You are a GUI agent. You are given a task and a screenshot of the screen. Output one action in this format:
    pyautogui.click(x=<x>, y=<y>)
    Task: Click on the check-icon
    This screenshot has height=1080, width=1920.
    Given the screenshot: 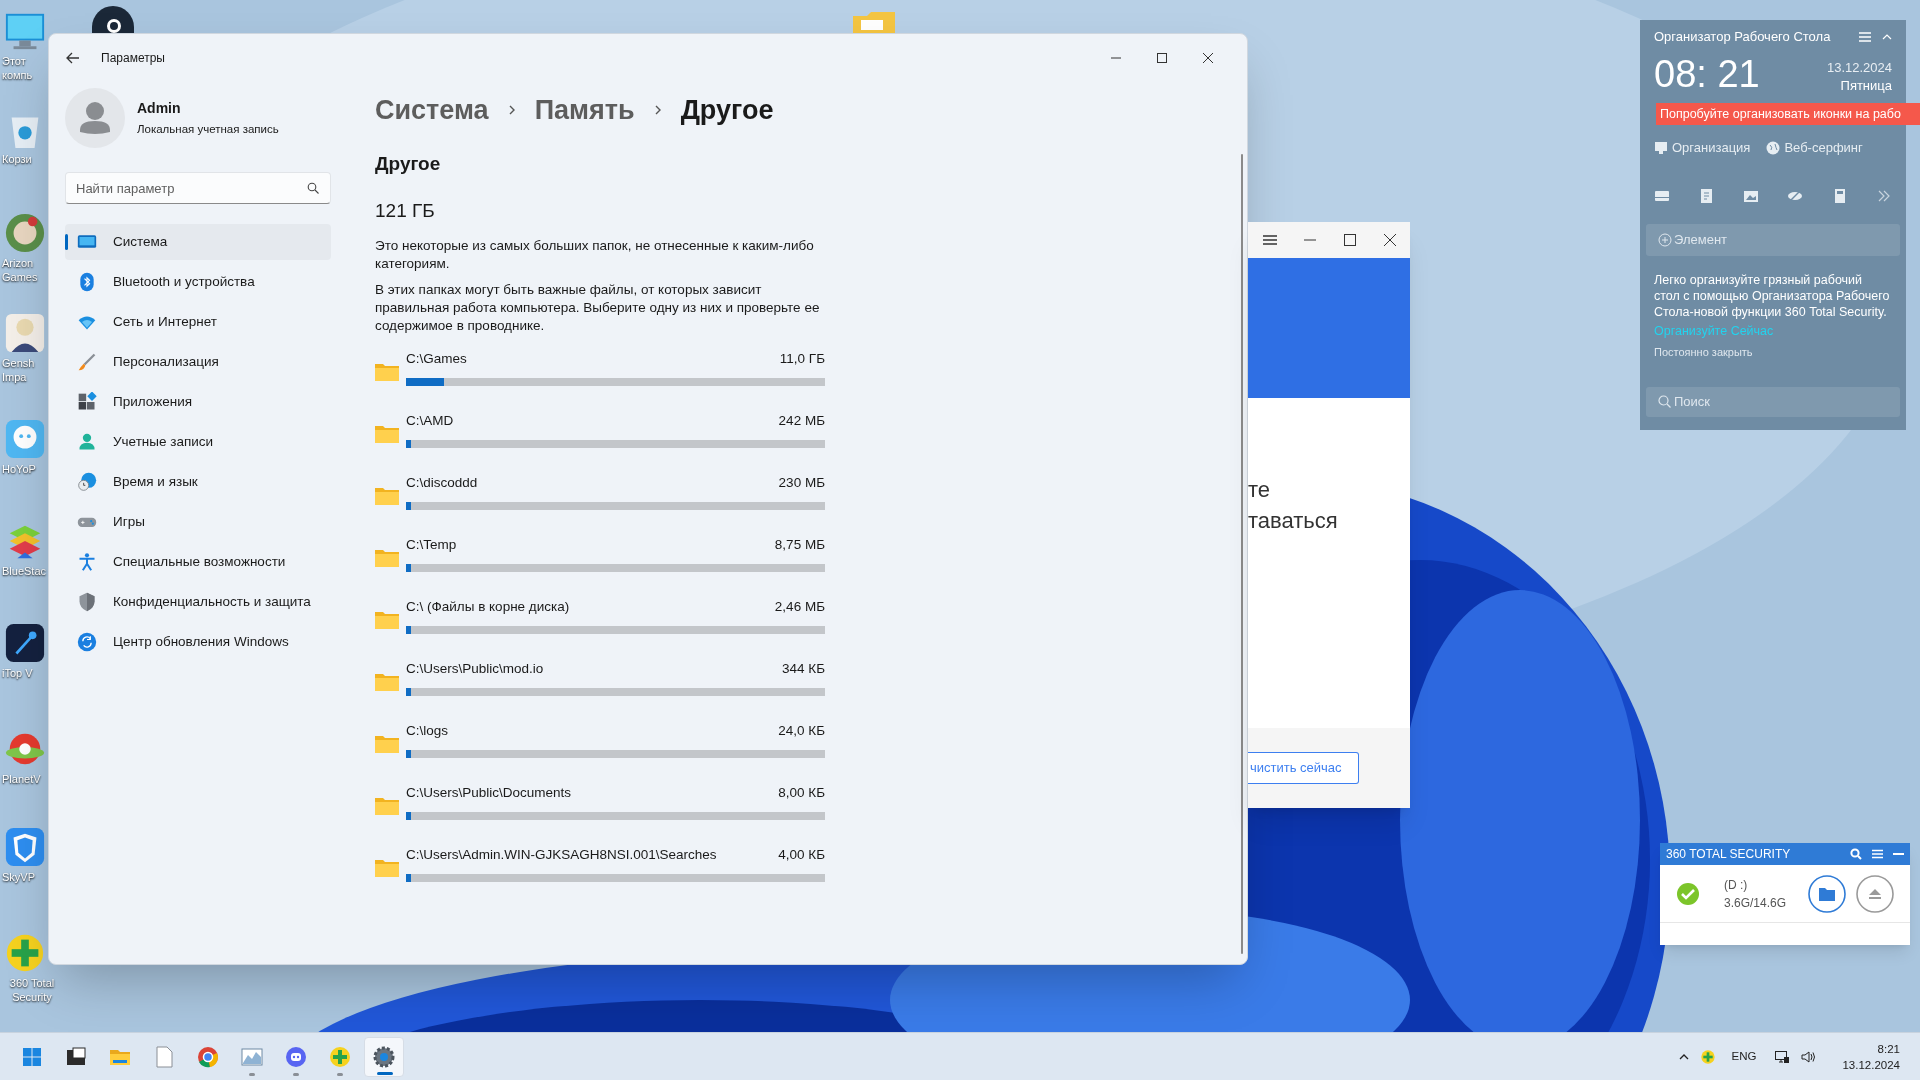 What is the action you would take?
    pyautogui.click(x=1688, y=893)
    